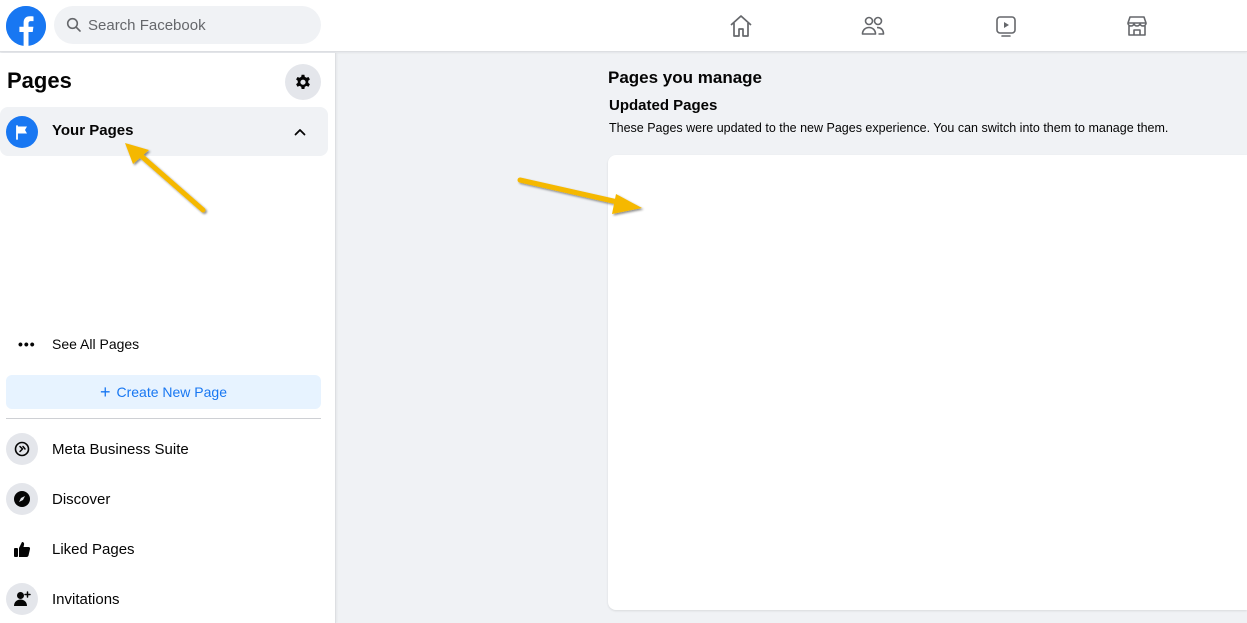  What do you see at coordinates (300, 132) in the screenshot?
I see `chevron-up-icon` at bounding box center [300, 132].